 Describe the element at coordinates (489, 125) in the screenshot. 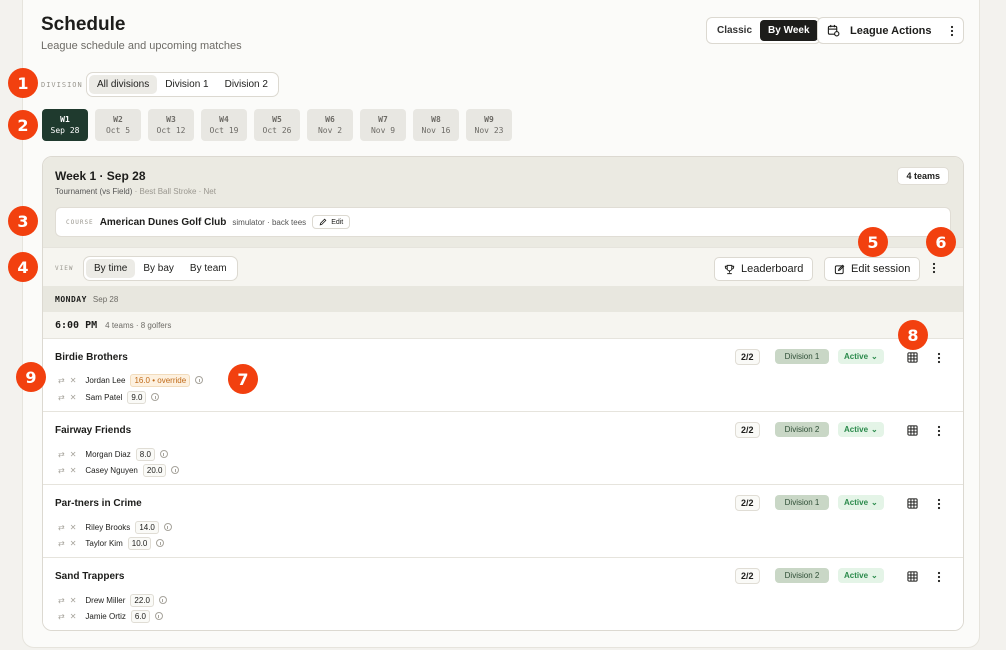

I see `week-tab-9: W9 Nov 23` at that location.